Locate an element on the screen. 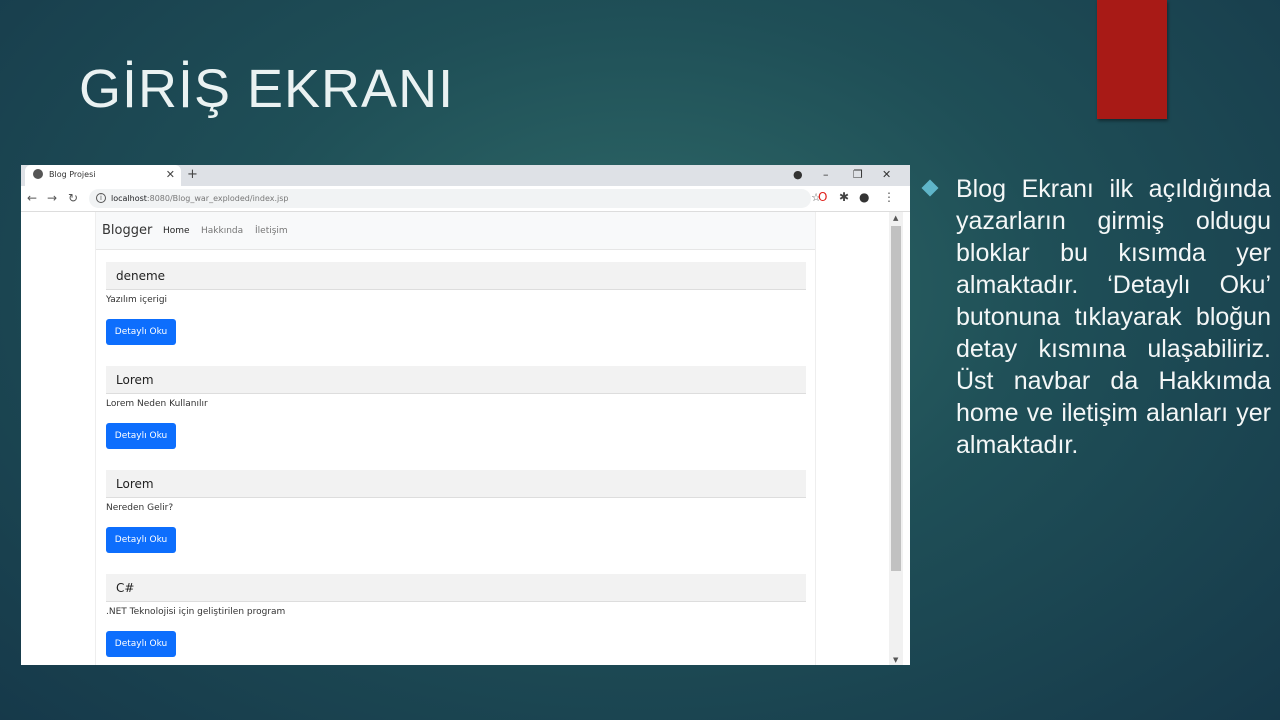 The image size is (1280, 720). post-text: Lorem Neden Kullanılır is located at coordinates (157, 404).